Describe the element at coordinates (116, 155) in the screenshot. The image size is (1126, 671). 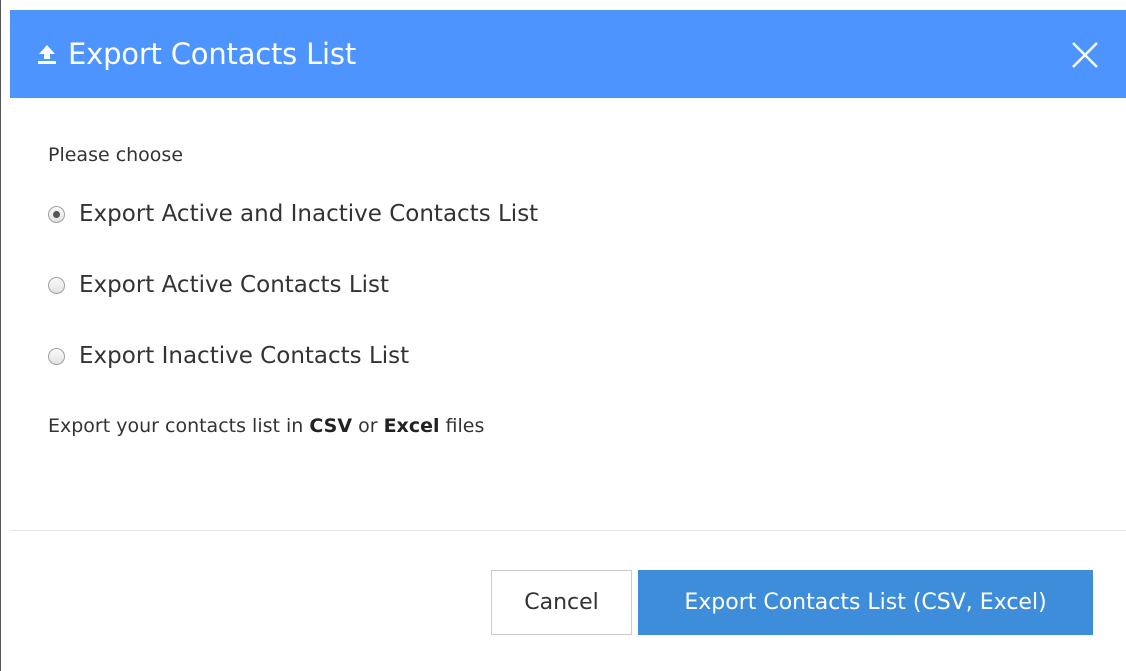
I see `choose-prompt: Please choose` at that location.